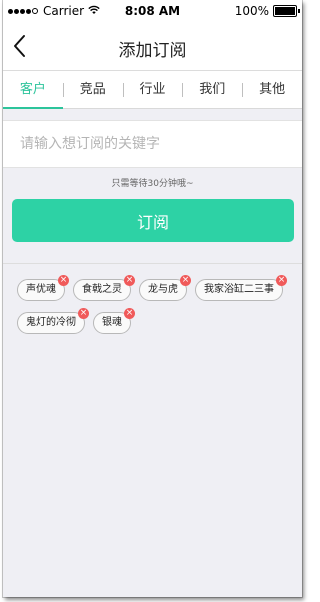 The height and width of the screenshot is (602, 320). I want to click on tag-label: 鬼灯的冷彻, so click(51, 322).